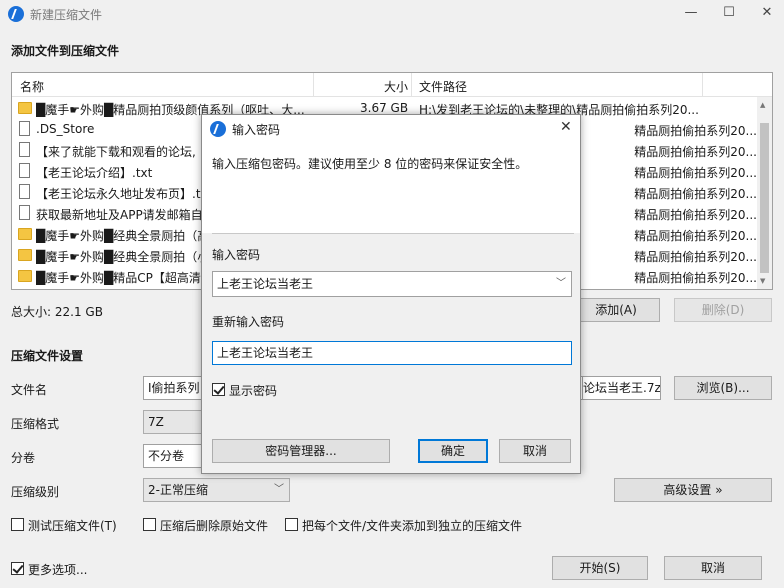 Image resolution: width=784 pixels, height=588 pixels. What do you see at coordinates (370, 164) in the screenshot?
I see `dialog-description: 输入压缩包密码。建议使用至少 8 位的密码来保证安全性。` at bounding box center [370, 164].